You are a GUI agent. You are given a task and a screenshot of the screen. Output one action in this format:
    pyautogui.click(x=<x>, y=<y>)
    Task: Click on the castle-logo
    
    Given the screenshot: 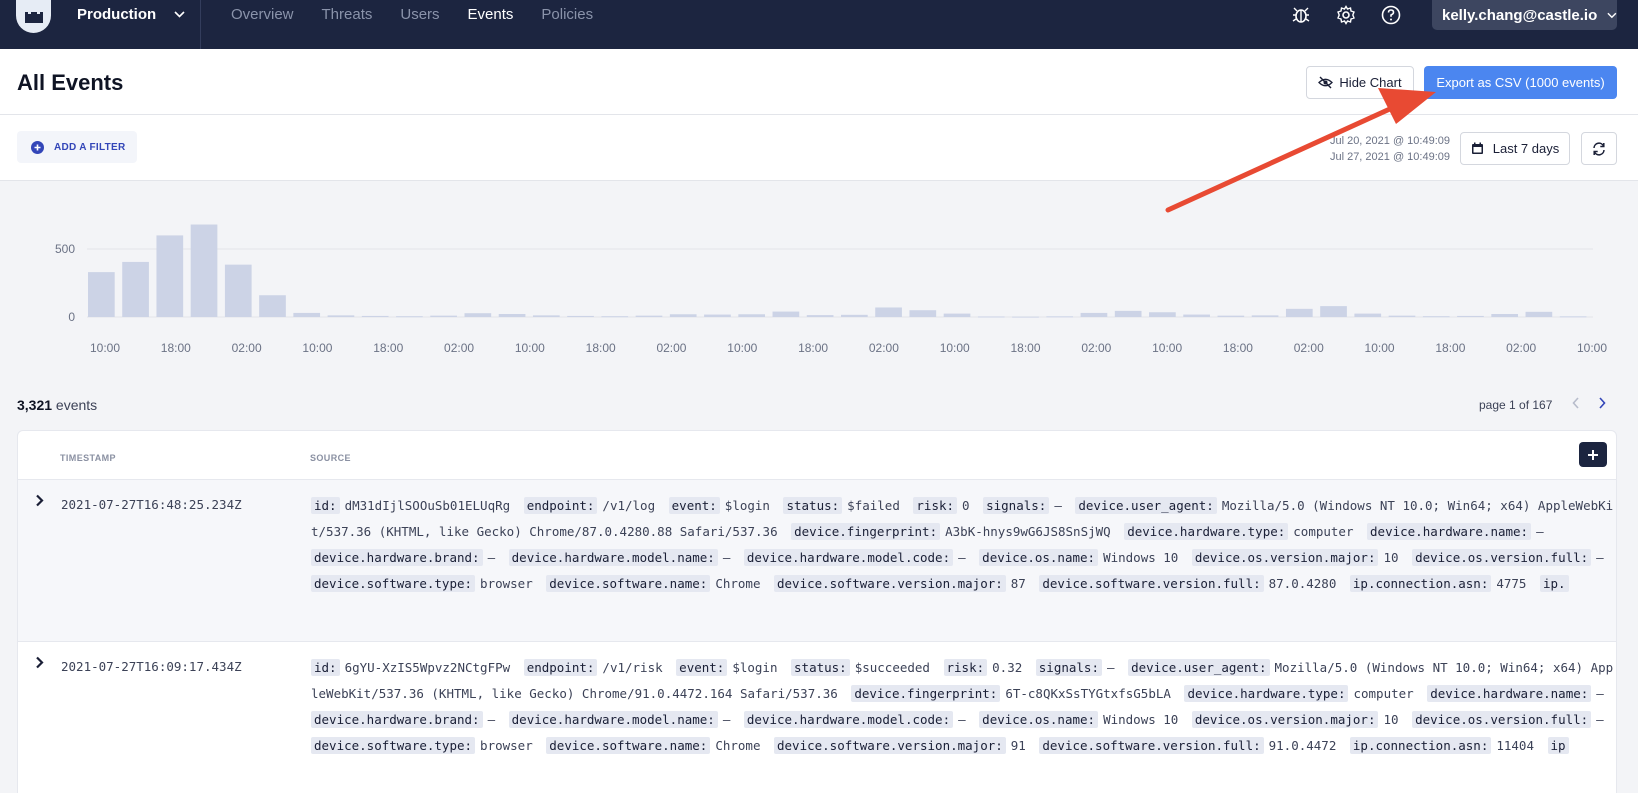 What is the action you would take?
    pyautogui.click(x=33, y=16)
    